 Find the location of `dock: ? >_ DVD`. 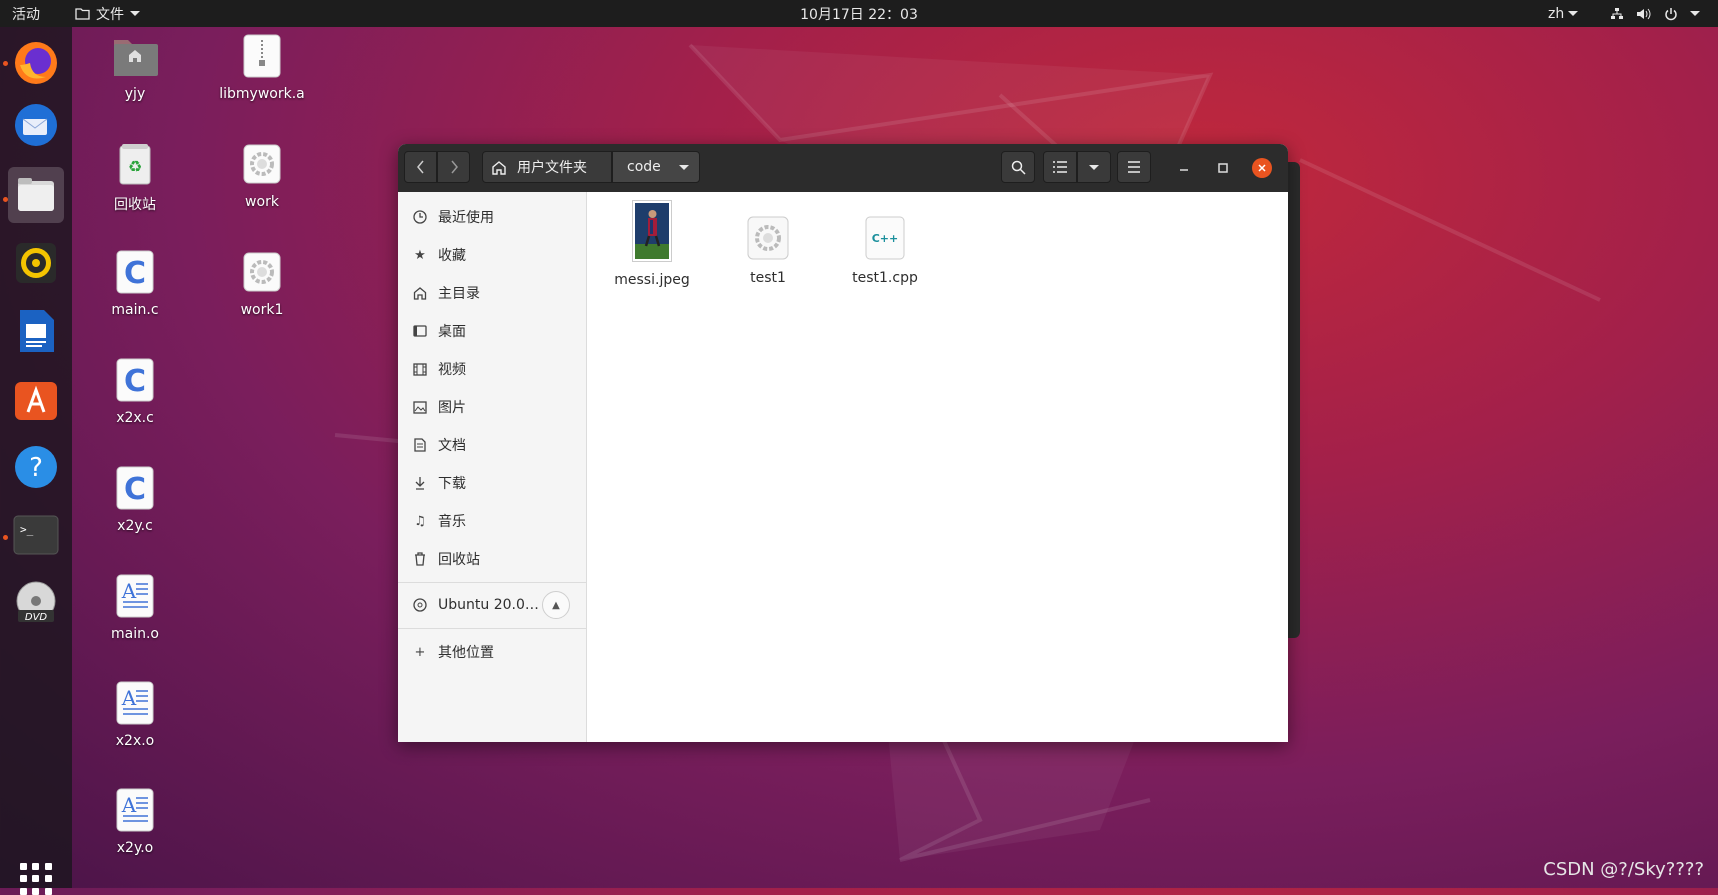

dock: ? >_ DVD is located at coordinates (36, 461).